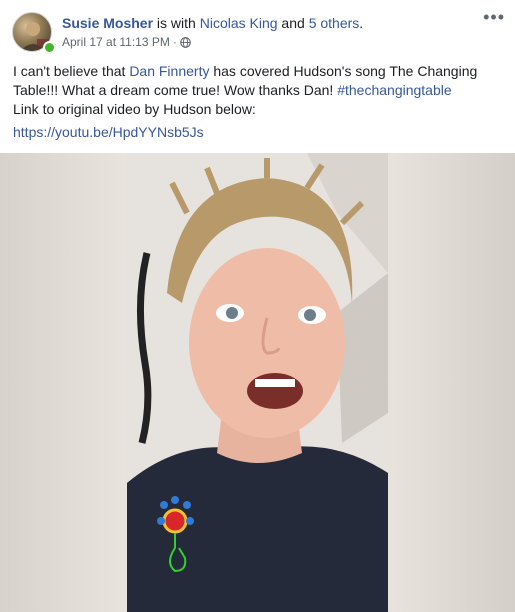 The image size is (515, 612). Describe the element at coordinates (49, 47) in the screenshot. I see `online-status-indicator` at that location.